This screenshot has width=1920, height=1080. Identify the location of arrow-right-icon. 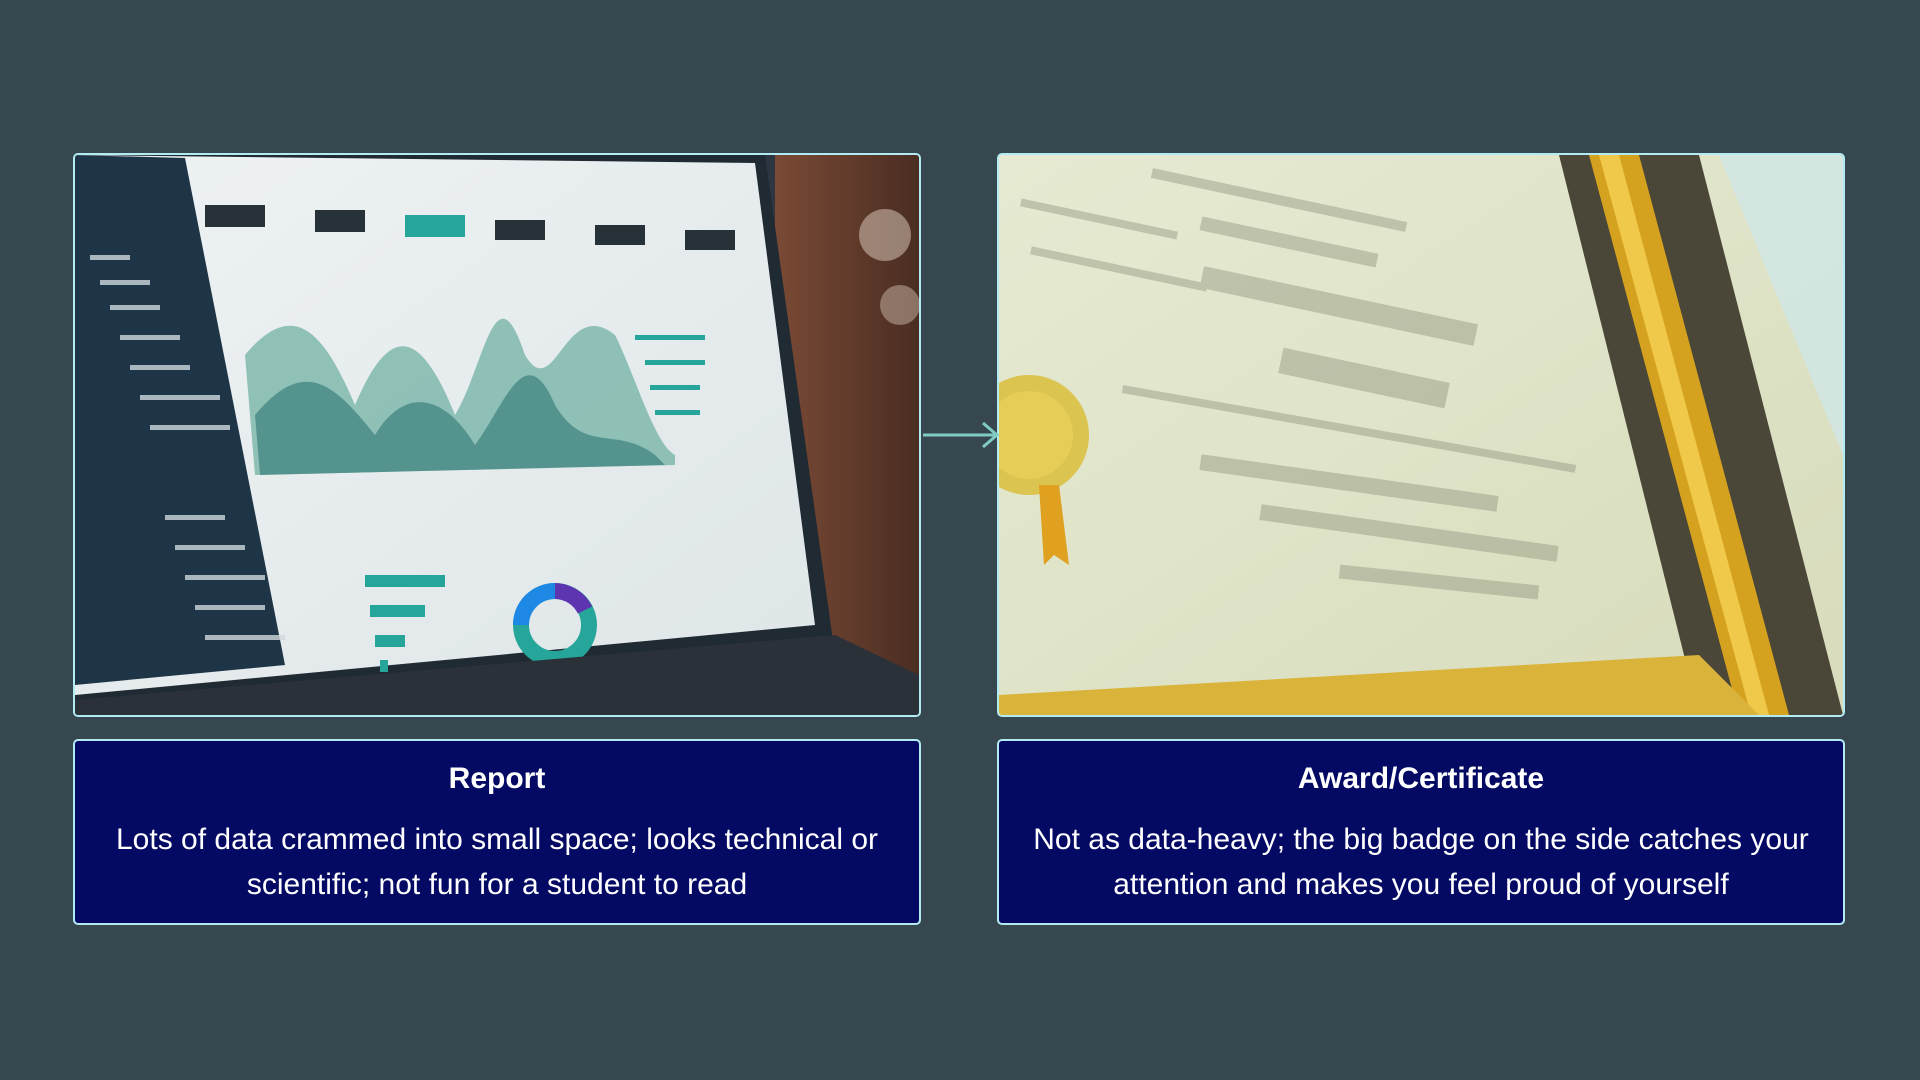
(961, 435).